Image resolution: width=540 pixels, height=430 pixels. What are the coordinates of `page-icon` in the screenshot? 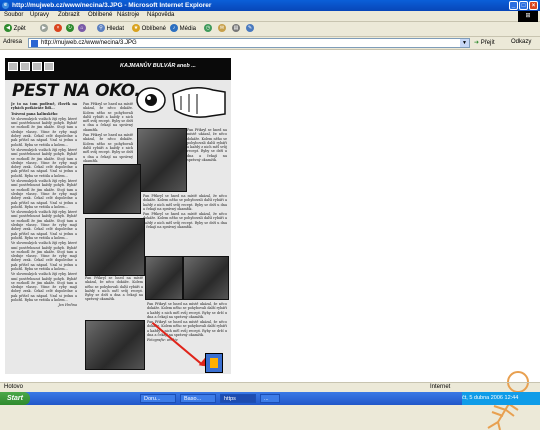 It's located at (34, 43).